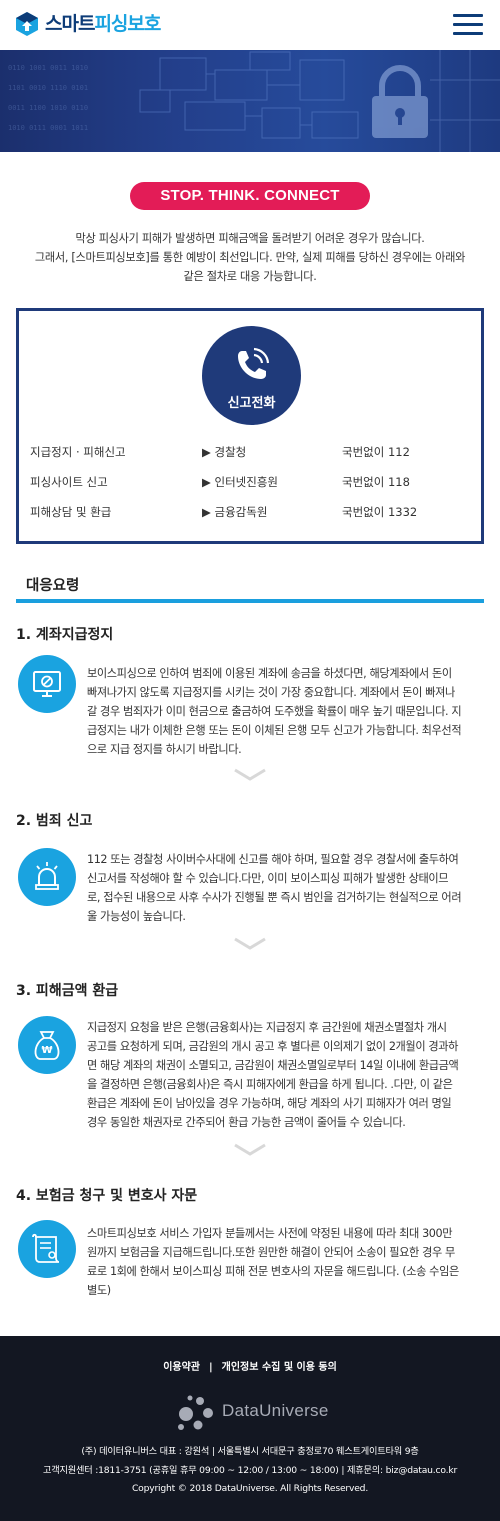 Image resolution: width=500 pixels, height=1521 pixels. I want to click on report-row: 피싱사이트 신고 ▶ 인터넷진흥원 국번없이 118, so click(255, 483).